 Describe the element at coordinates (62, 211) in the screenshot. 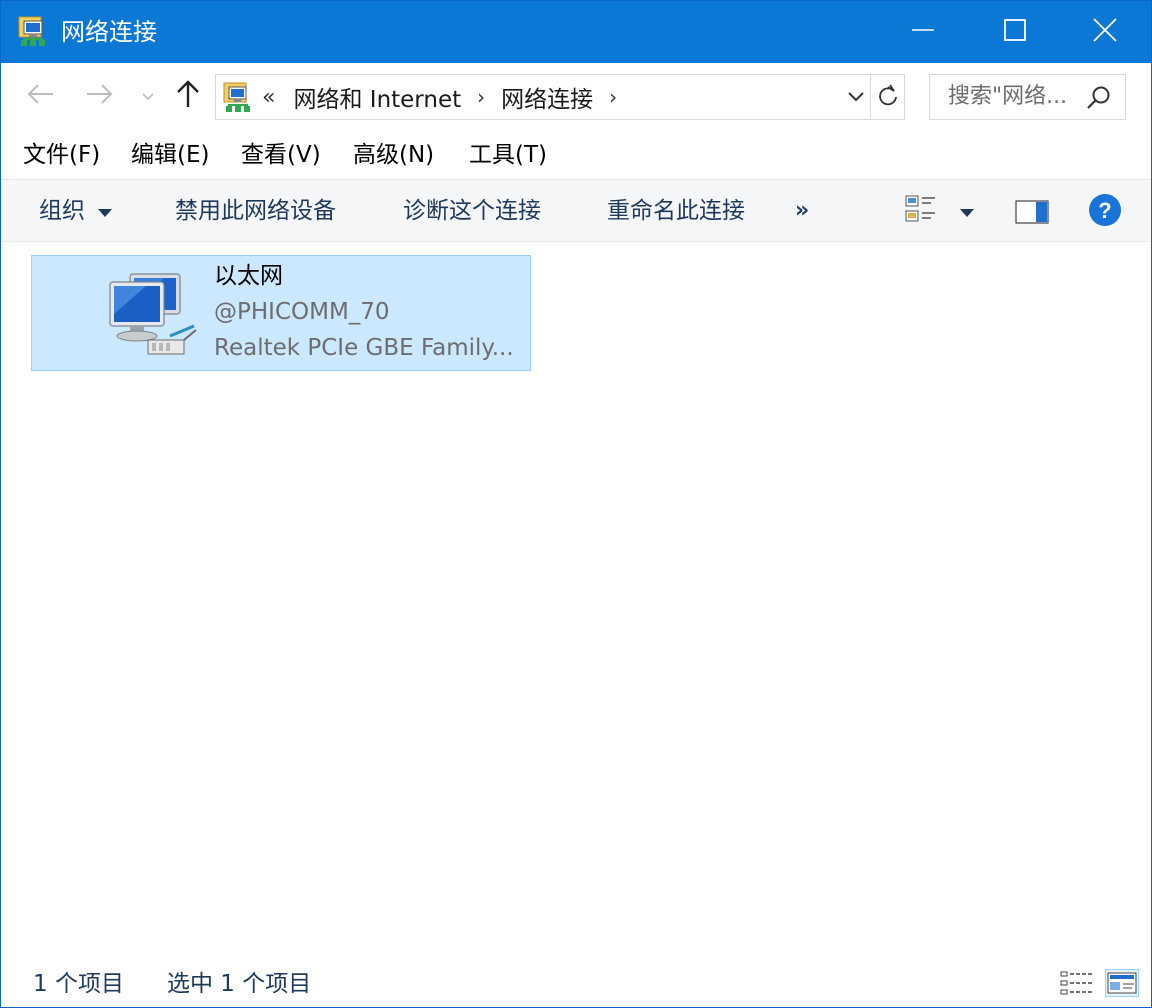

I see `organize-label: 组织` at that location.